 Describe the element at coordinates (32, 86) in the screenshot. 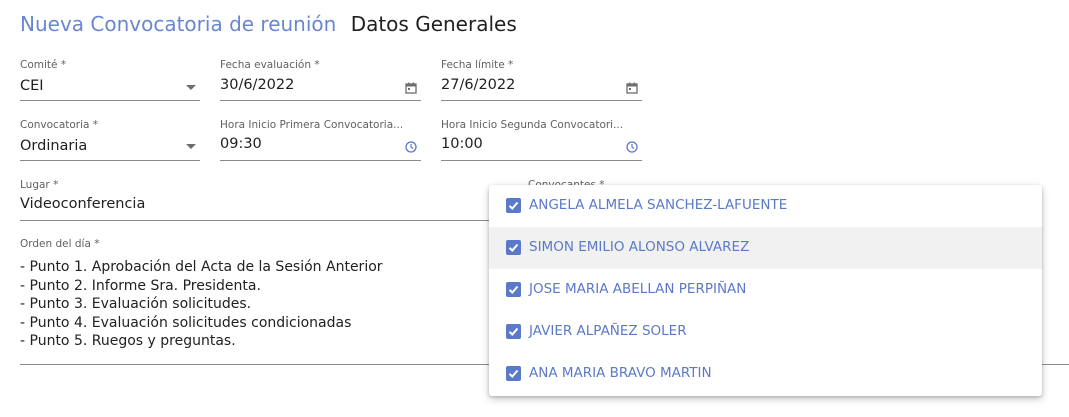

I see `comite-value: CEI` at that location.